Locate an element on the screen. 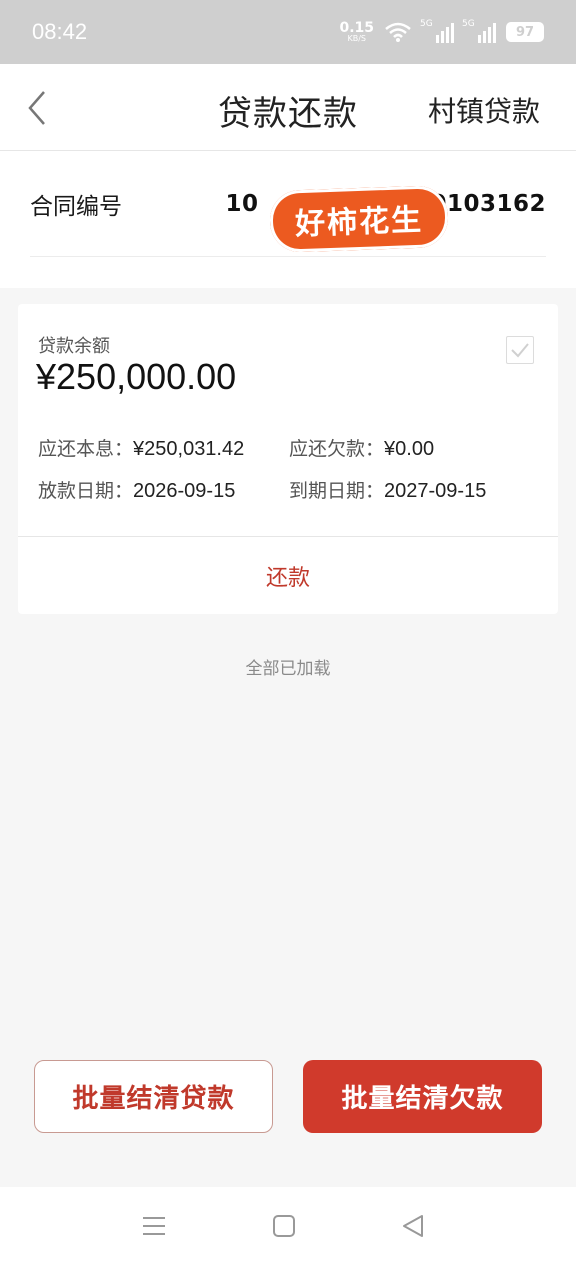  triangle-back-icon is located at coordinates (413, 1226).